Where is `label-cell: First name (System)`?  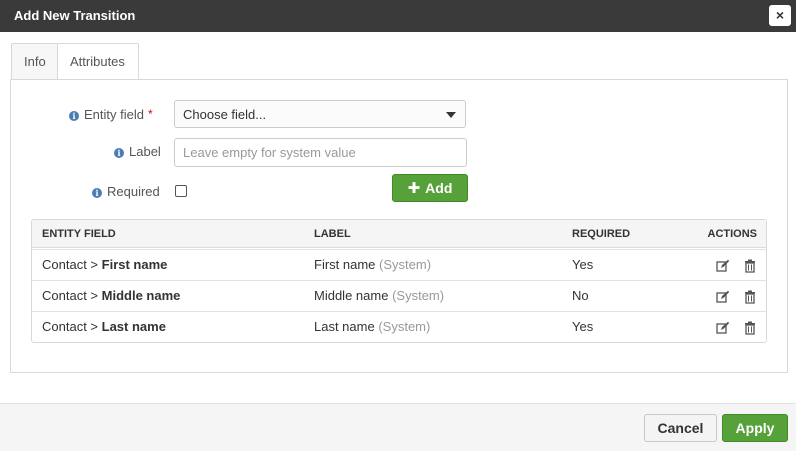 label-cell: First name (System) is located at coordinates (373, 264).